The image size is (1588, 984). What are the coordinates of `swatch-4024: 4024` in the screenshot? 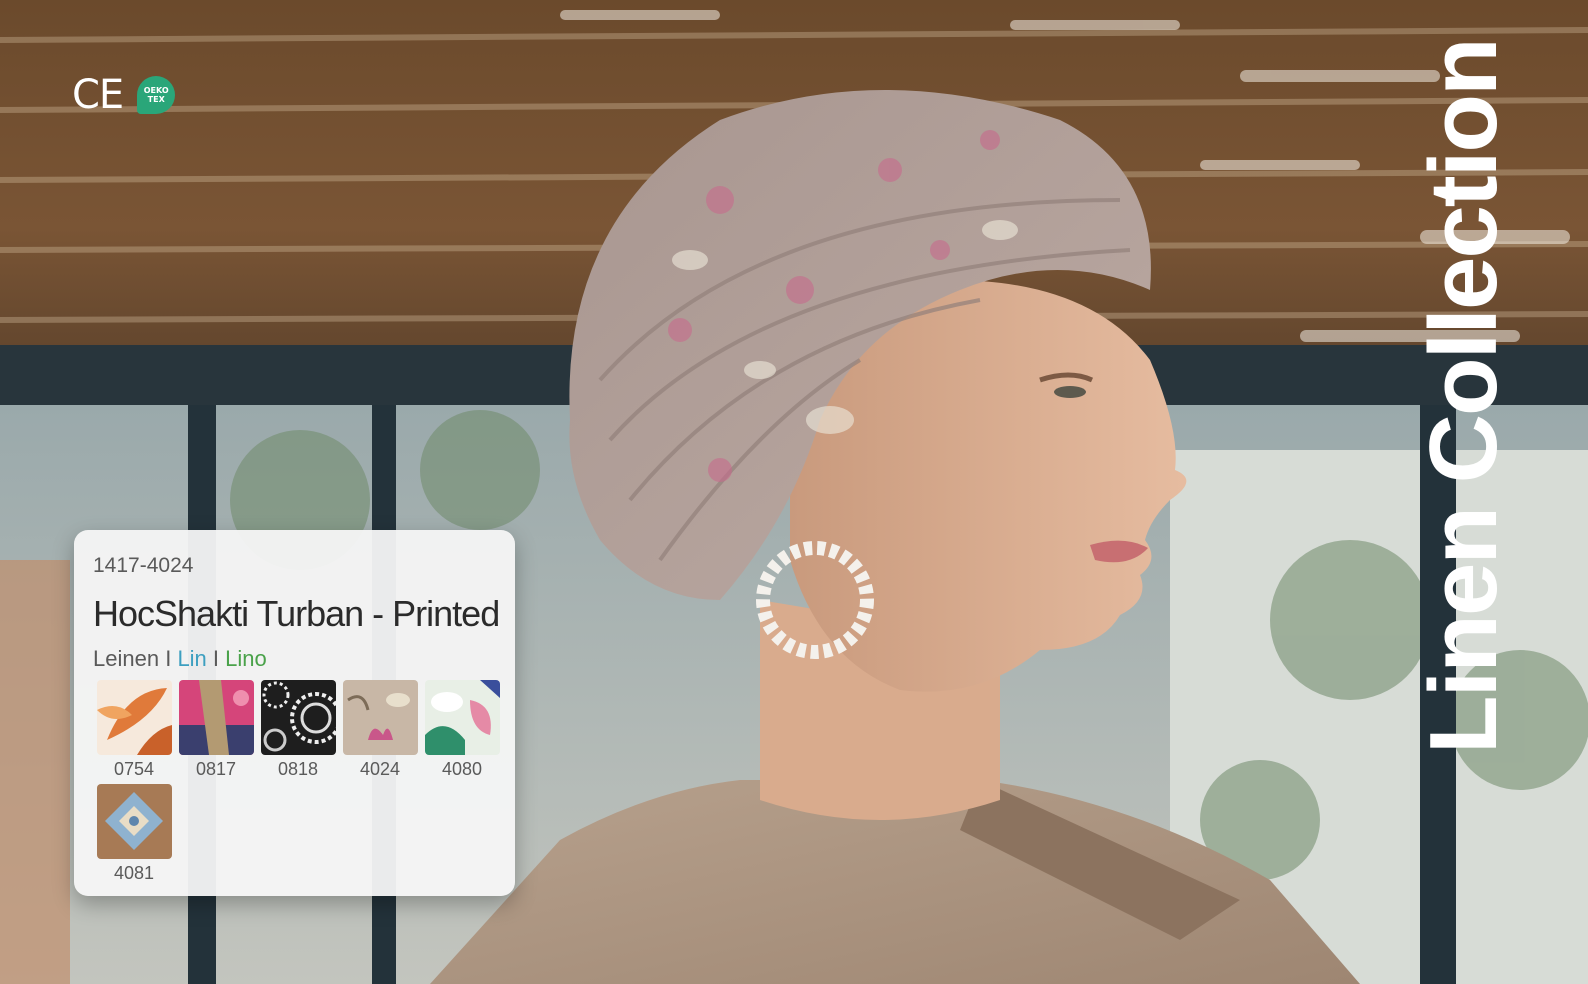 It's located at (380, 732).